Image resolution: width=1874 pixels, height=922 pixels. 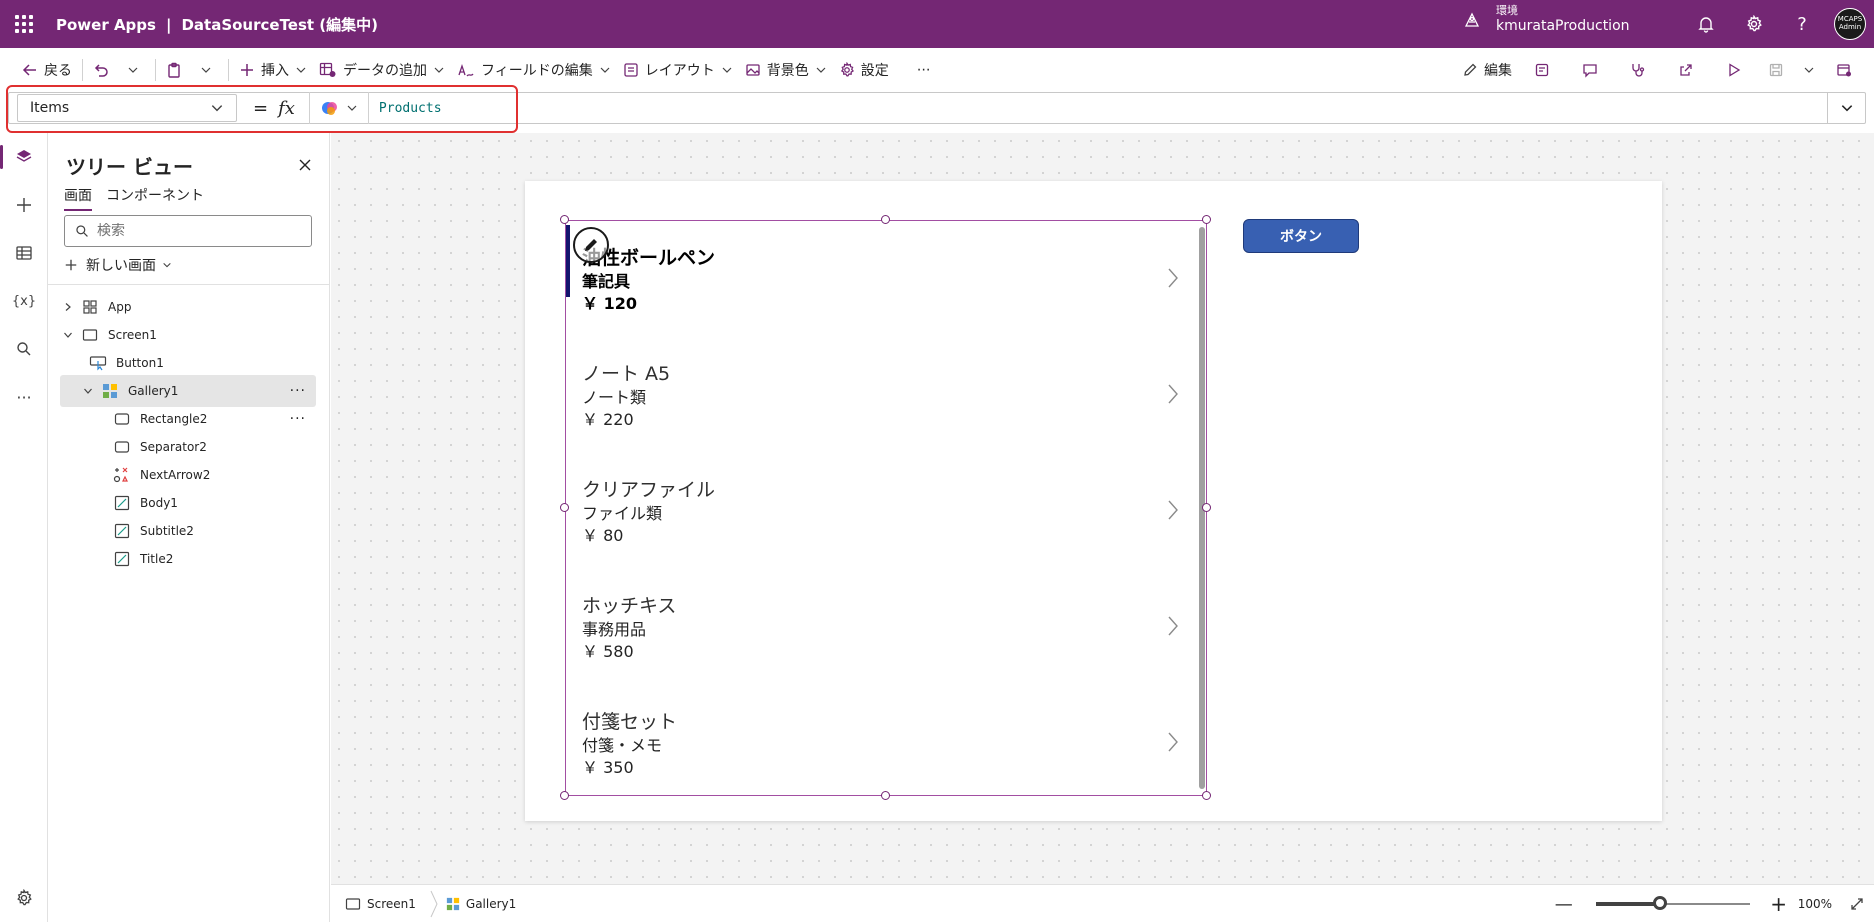 I want to click on environment-name: kmurataProduction, so click(x=1563, y=25).